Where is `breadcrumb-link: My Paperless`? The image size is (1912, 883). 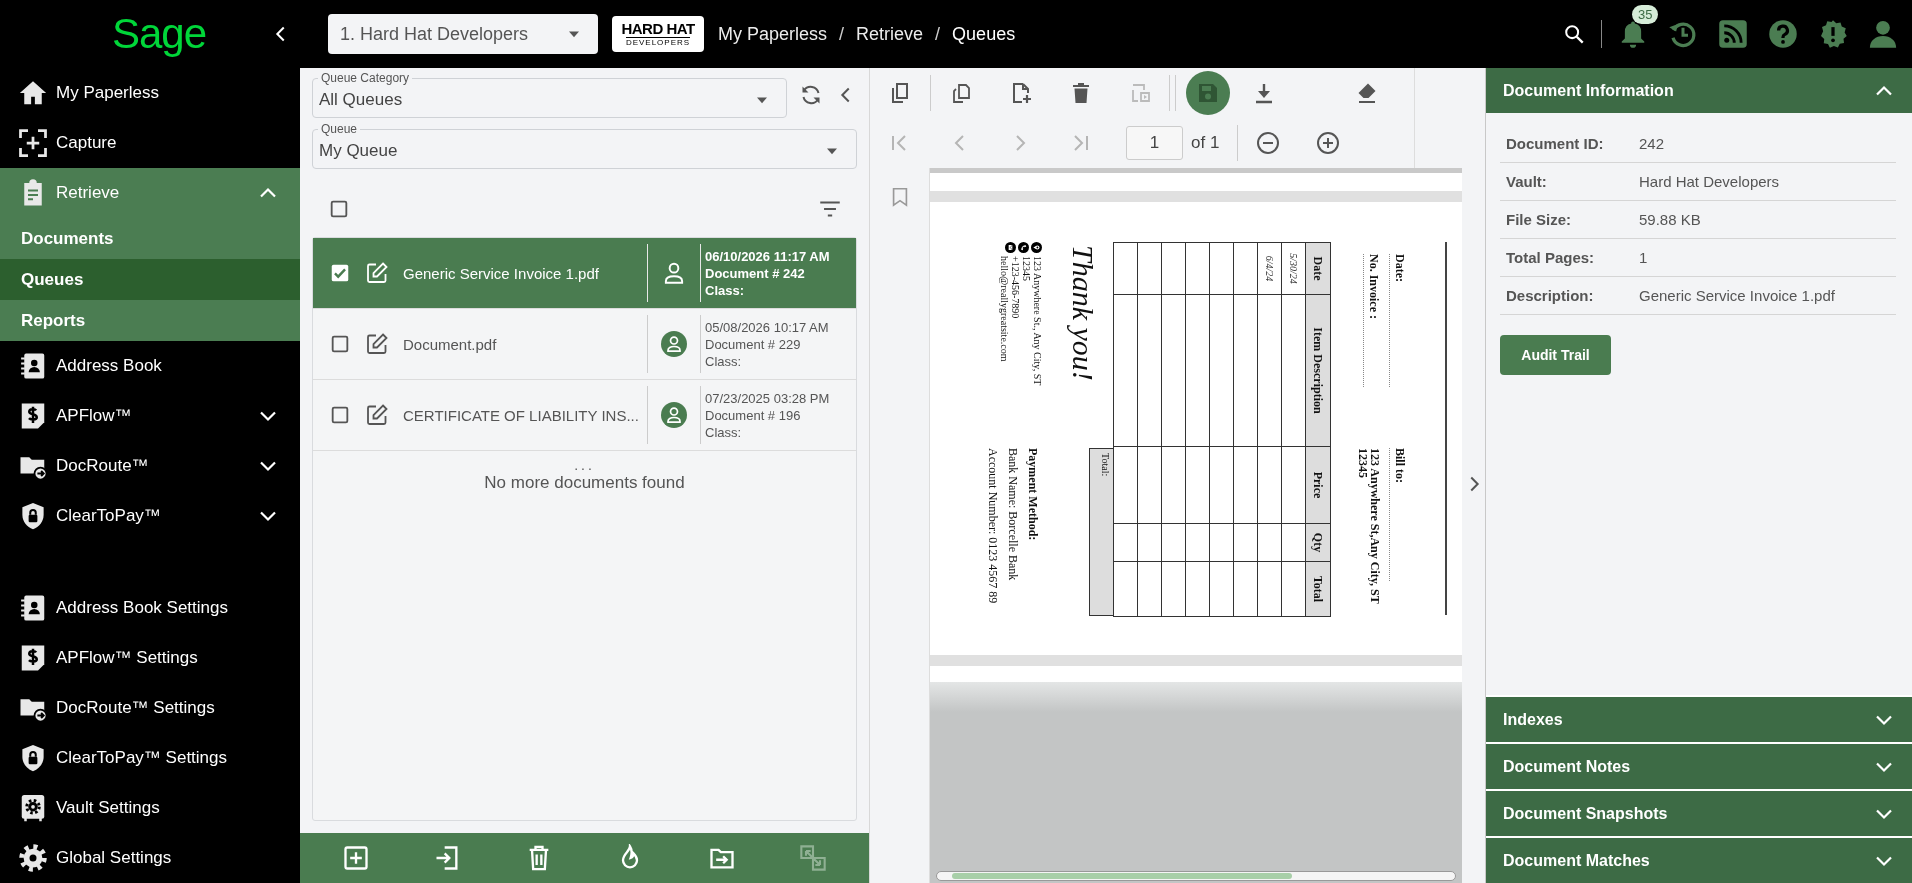 breadcrumb-link: My Paperless is located at coordinates (773, 34).